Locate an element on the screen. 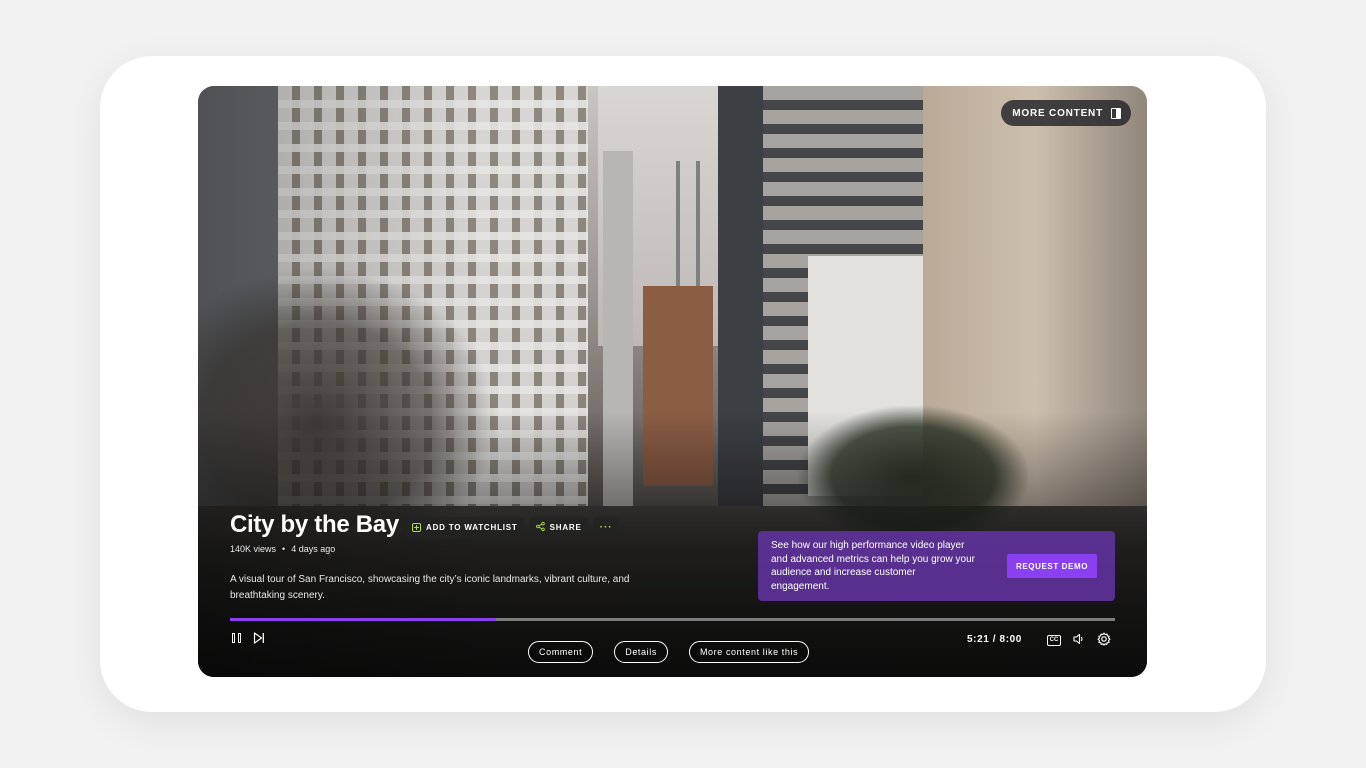  playback-controls is located at coordinates (248, 638).